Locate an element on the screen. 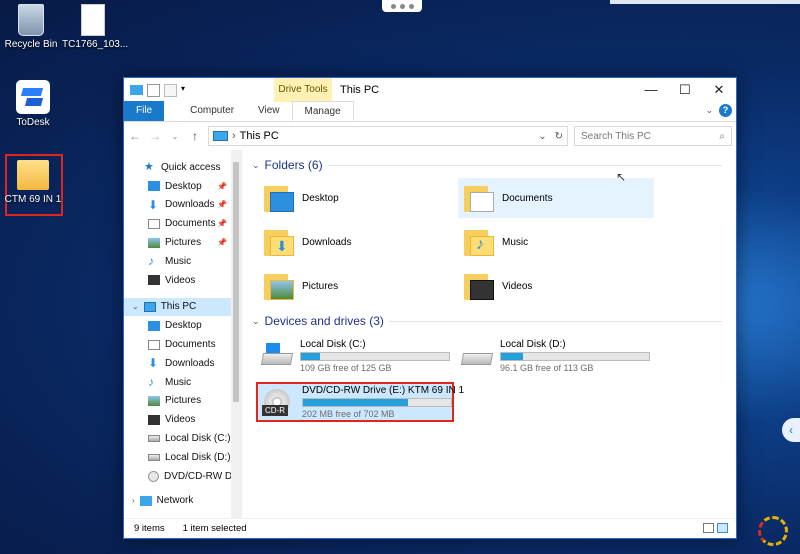  desktop-folder-icon is located at coordinates (279, 198).